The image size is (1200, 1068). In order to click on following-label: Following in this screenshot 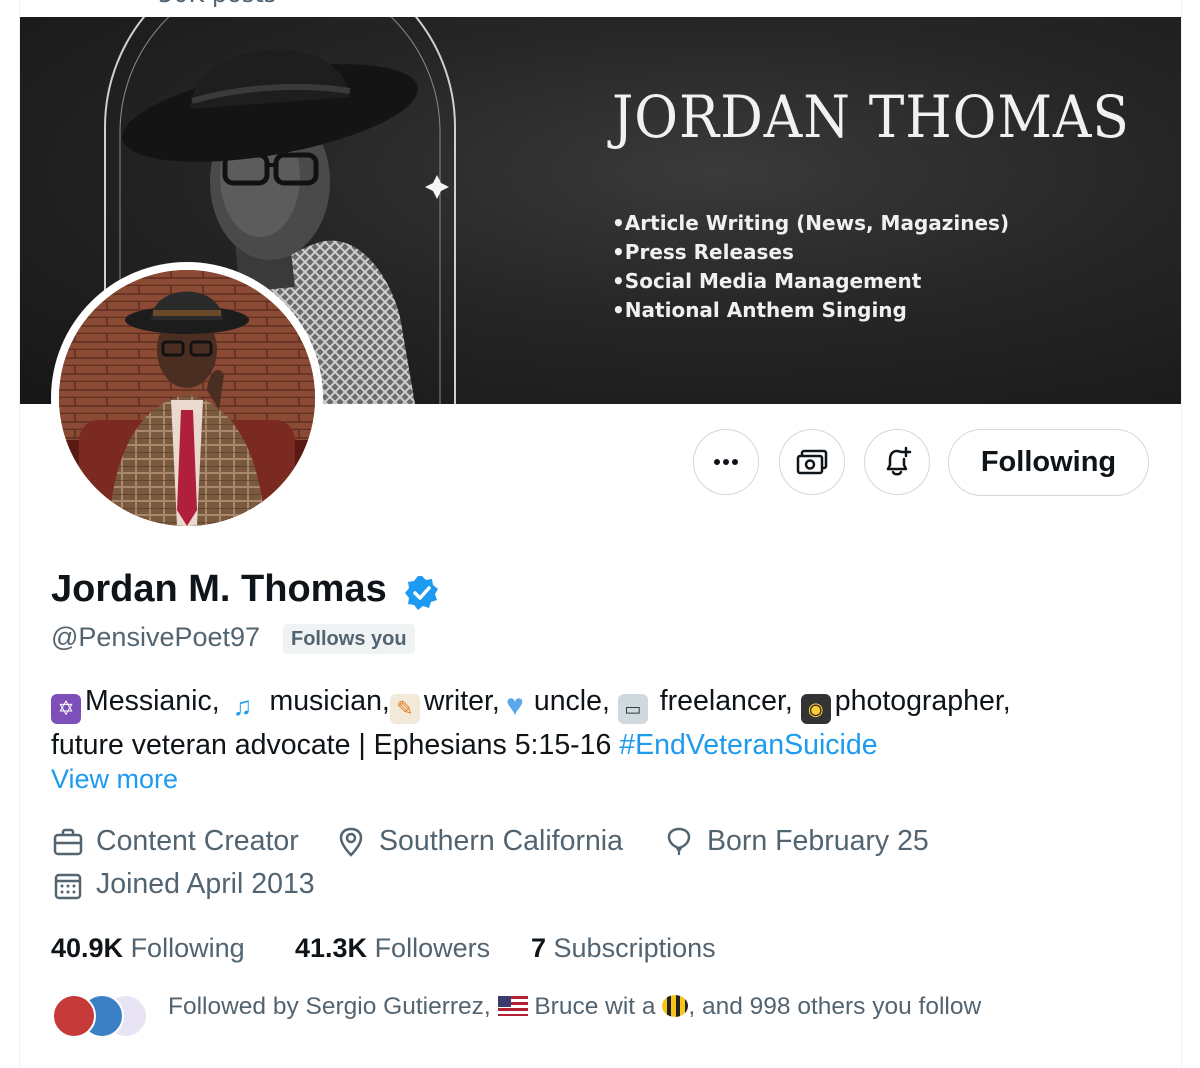, I will do `click(184, 948)`.